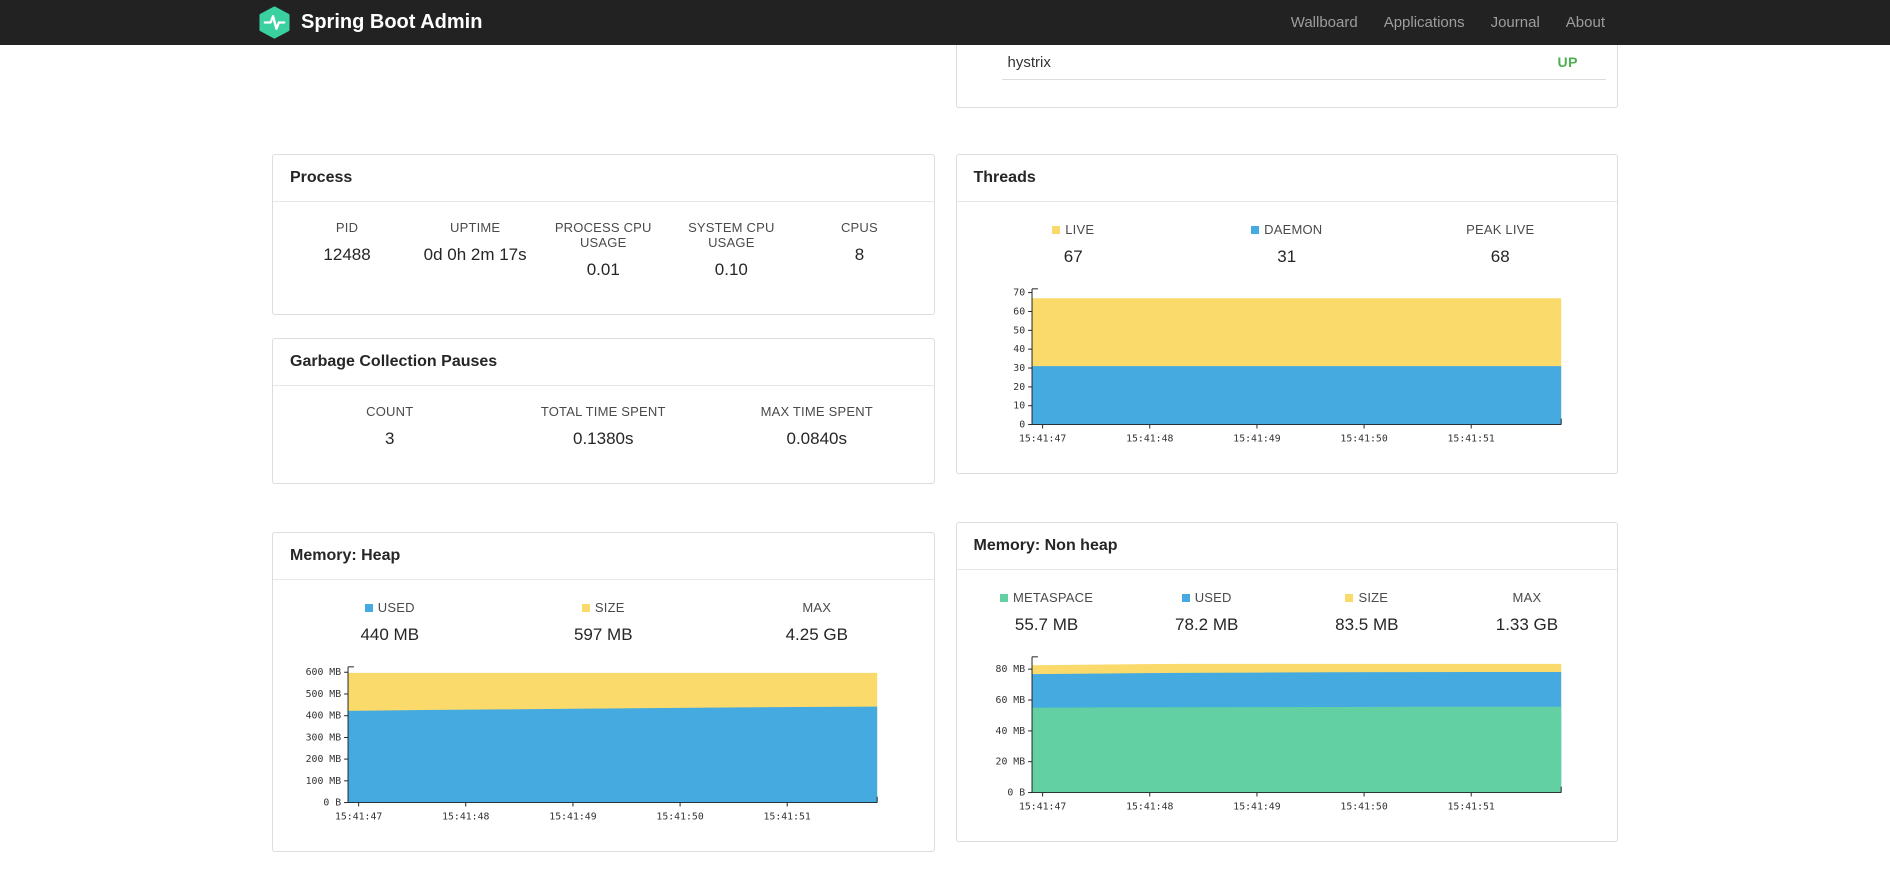 This screenshot has width=1890, height=892. Describe the element at coordinates (1324, 22) in the screenshot. I see `nav-item-wallboard: Wallboard` at that location.